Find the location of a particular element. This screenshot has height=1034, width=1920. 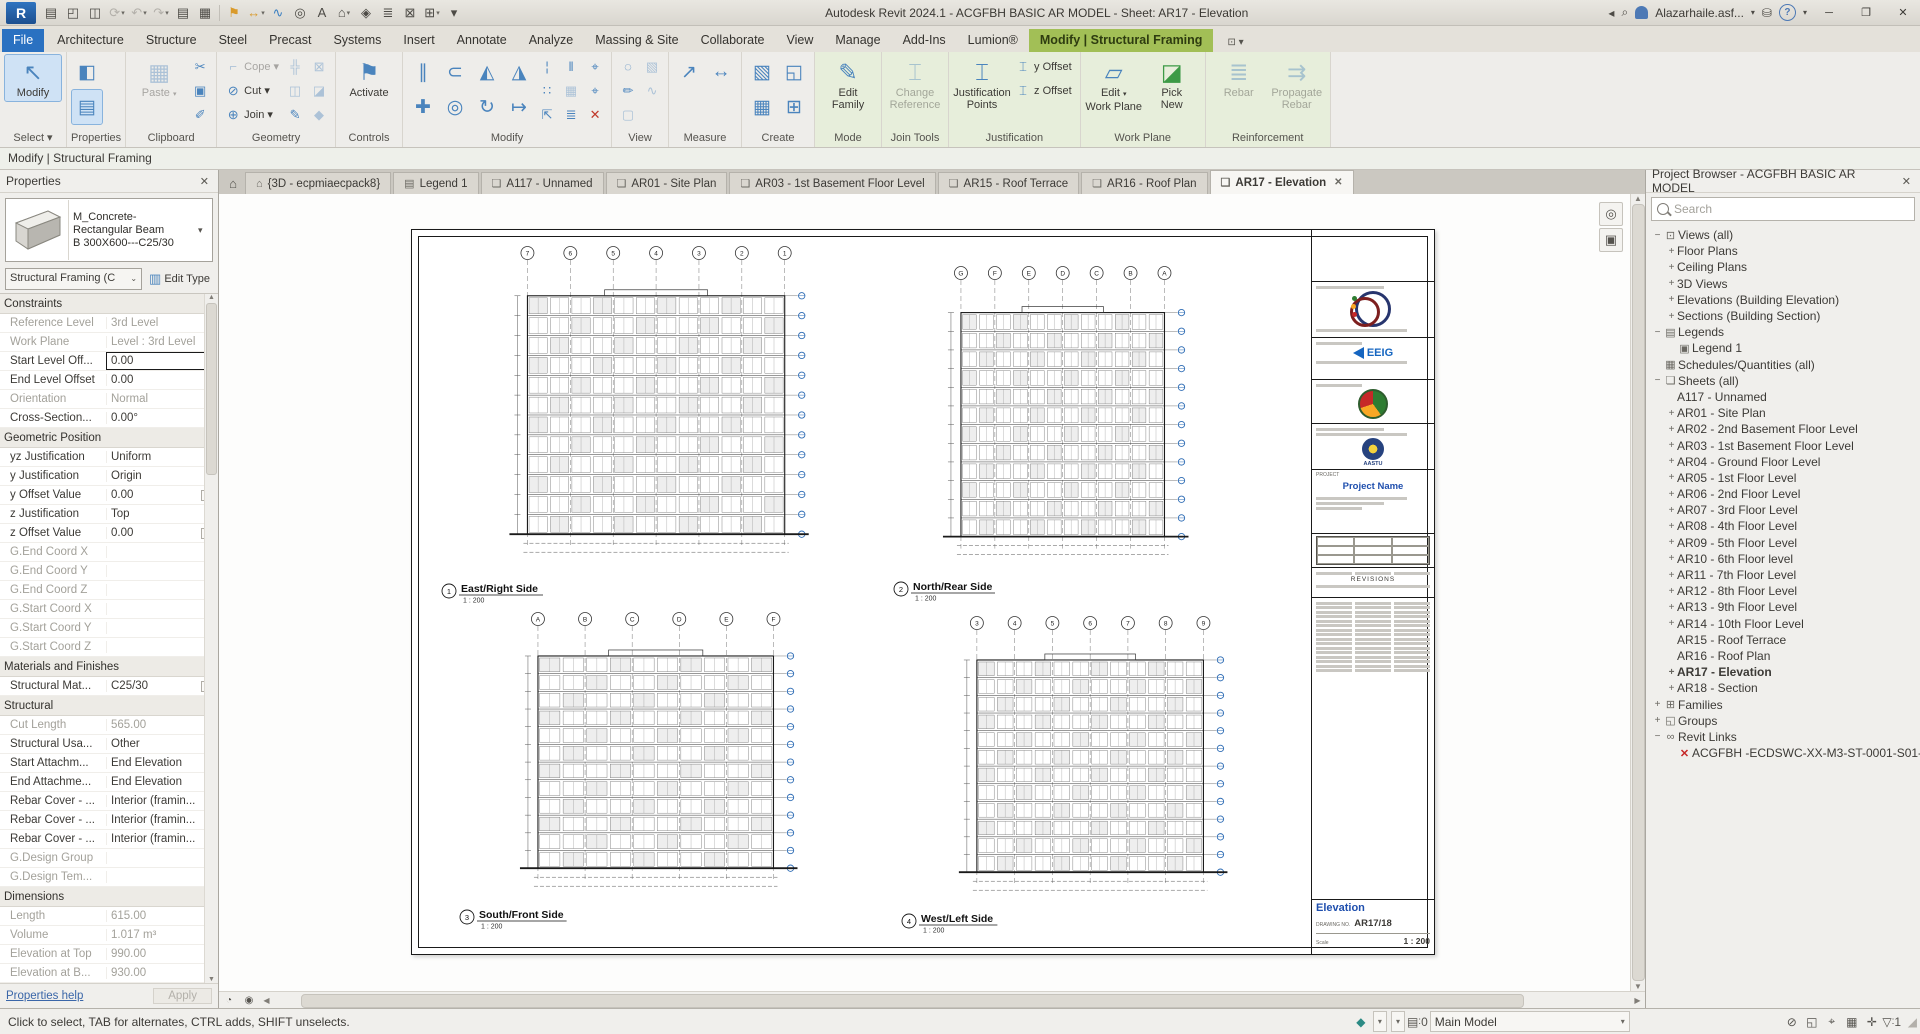

browser-item-3d-views: +3D Views is located at coordinates (1783, 284).